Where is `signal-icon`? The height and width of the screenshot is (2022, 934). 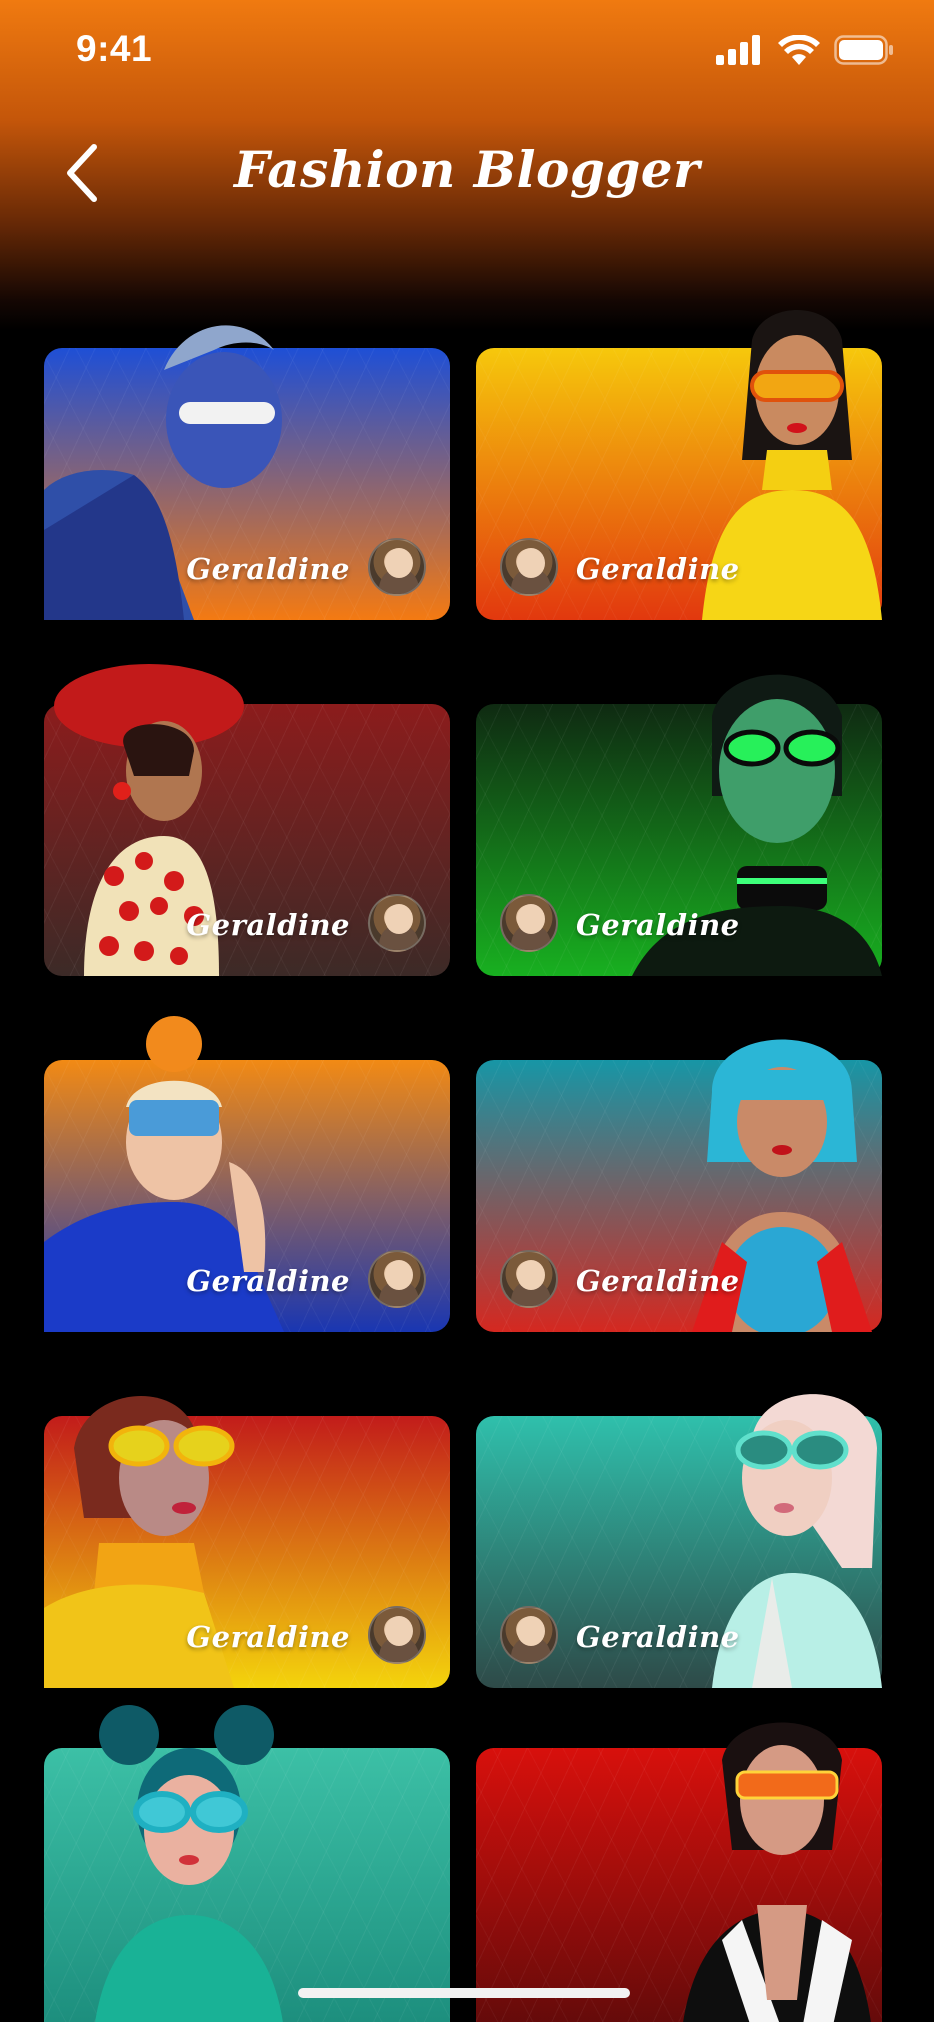
signal-icon is located at coordinates (738, 50).